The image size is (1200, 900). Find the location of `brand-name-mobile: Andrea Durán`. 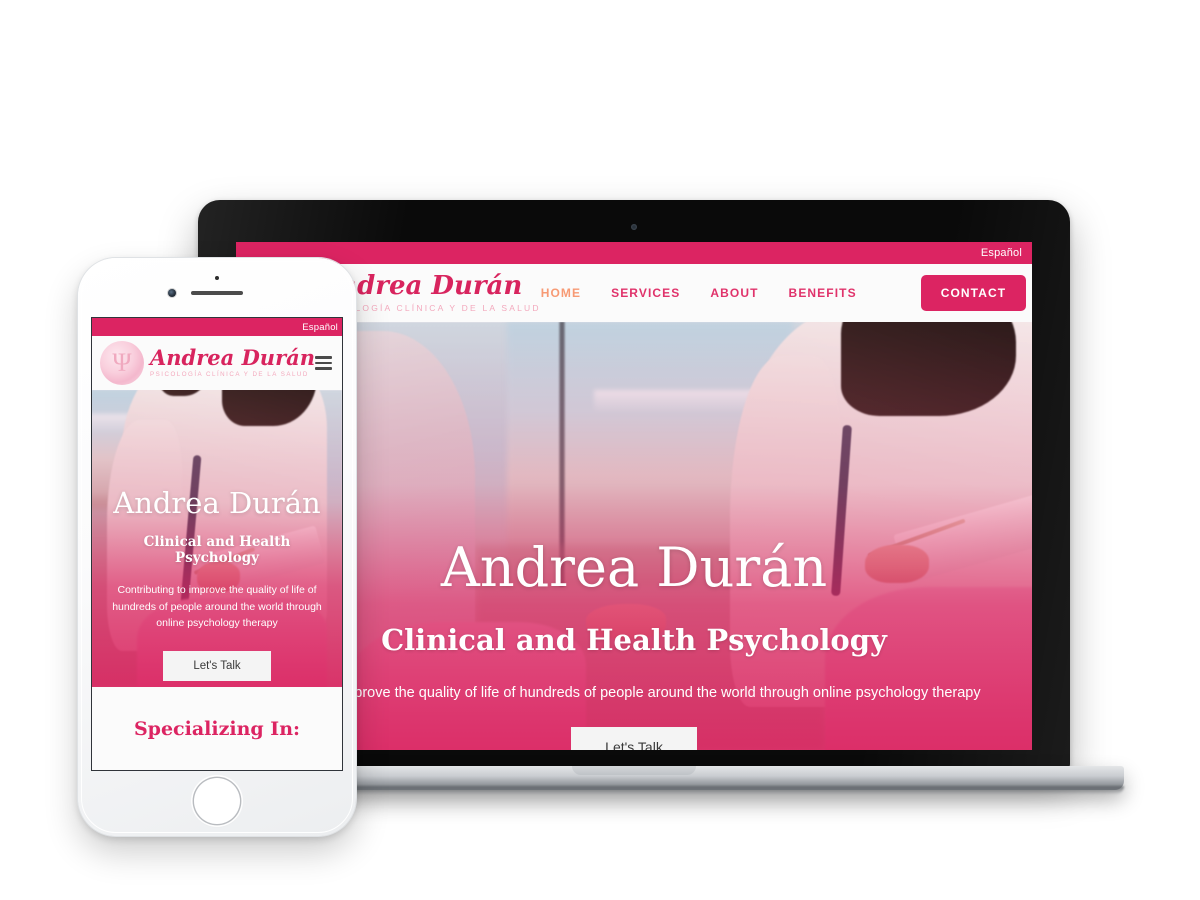

brand-name-mobile: Andrea Durán is located at coordinates (233, 358).